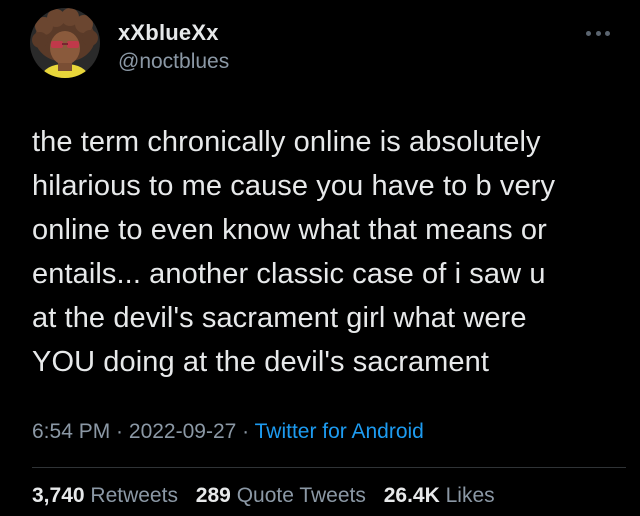 The height and width of the screenshot is (516, 640). Describe the element at coordinates (339, 431) in the screenshot. I see `tweet-source-link: Twitter for Android` at that location.